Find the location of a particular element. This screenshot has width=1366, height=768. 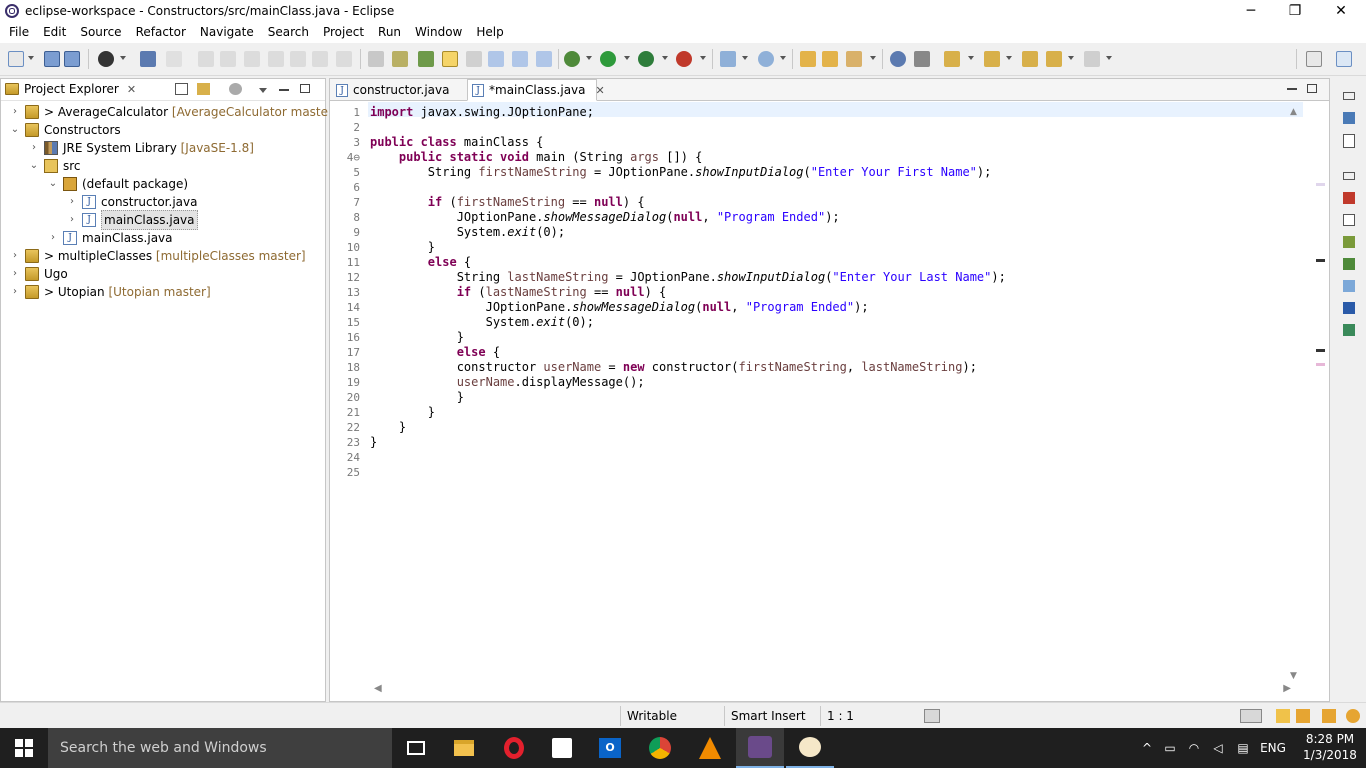

taskbar-search-box: Search the web and Windows is located at coordinates (220, 748).